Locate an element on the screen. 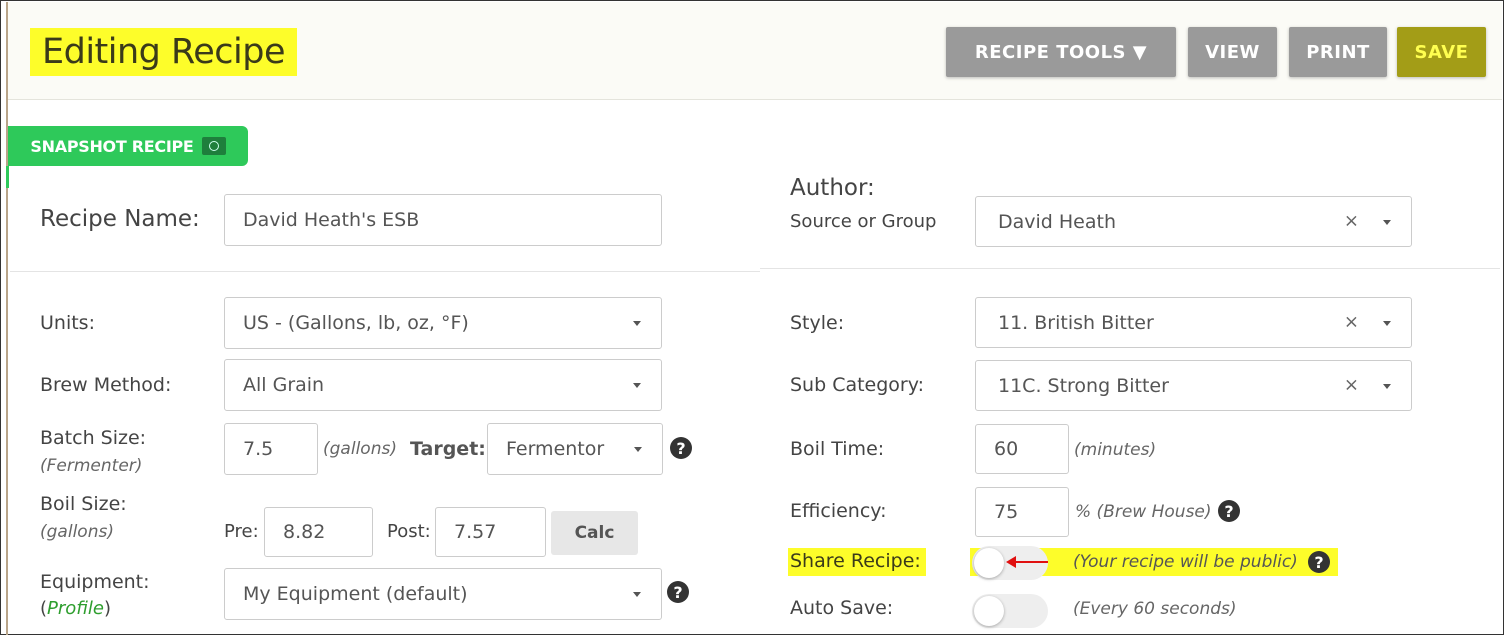 The width and height of the screenshot is (1506, 637). batch-size-value: 7.5 is located at coordinates (258, 449).